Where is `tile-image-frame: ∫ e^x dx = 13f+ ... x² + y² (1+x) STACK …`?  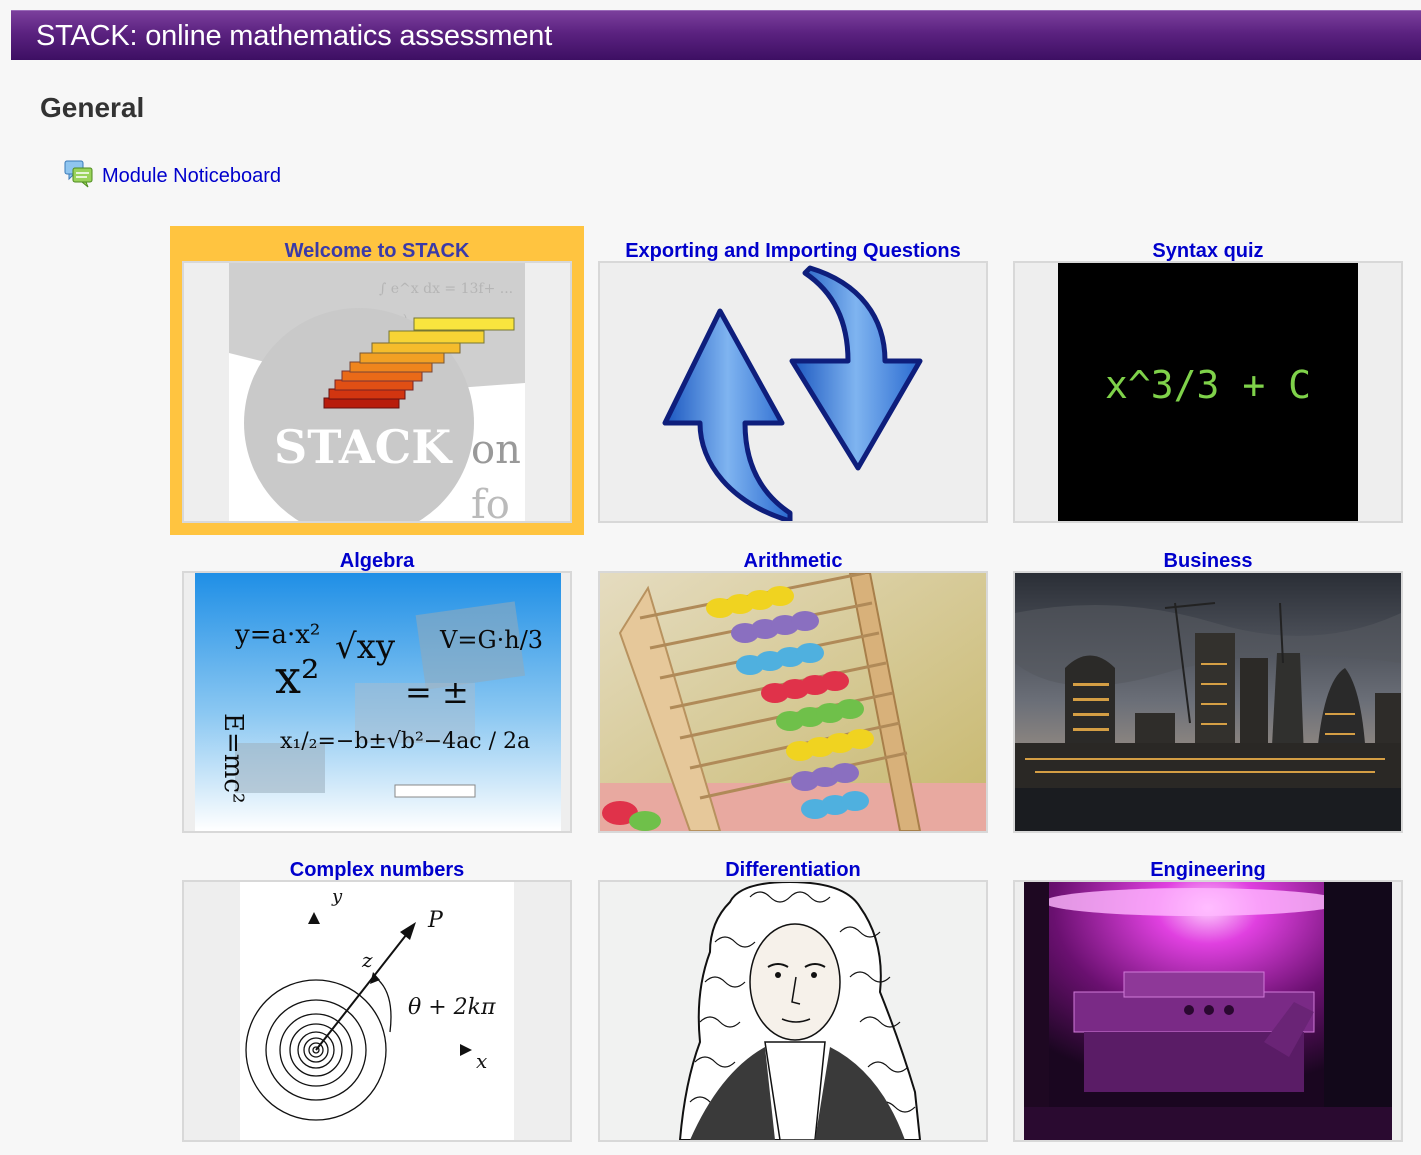
tile-image-frame: ∫ e^x dx = 13f+ ... x² + y² (1+x) STACK … is located at coordinates (377, 392).